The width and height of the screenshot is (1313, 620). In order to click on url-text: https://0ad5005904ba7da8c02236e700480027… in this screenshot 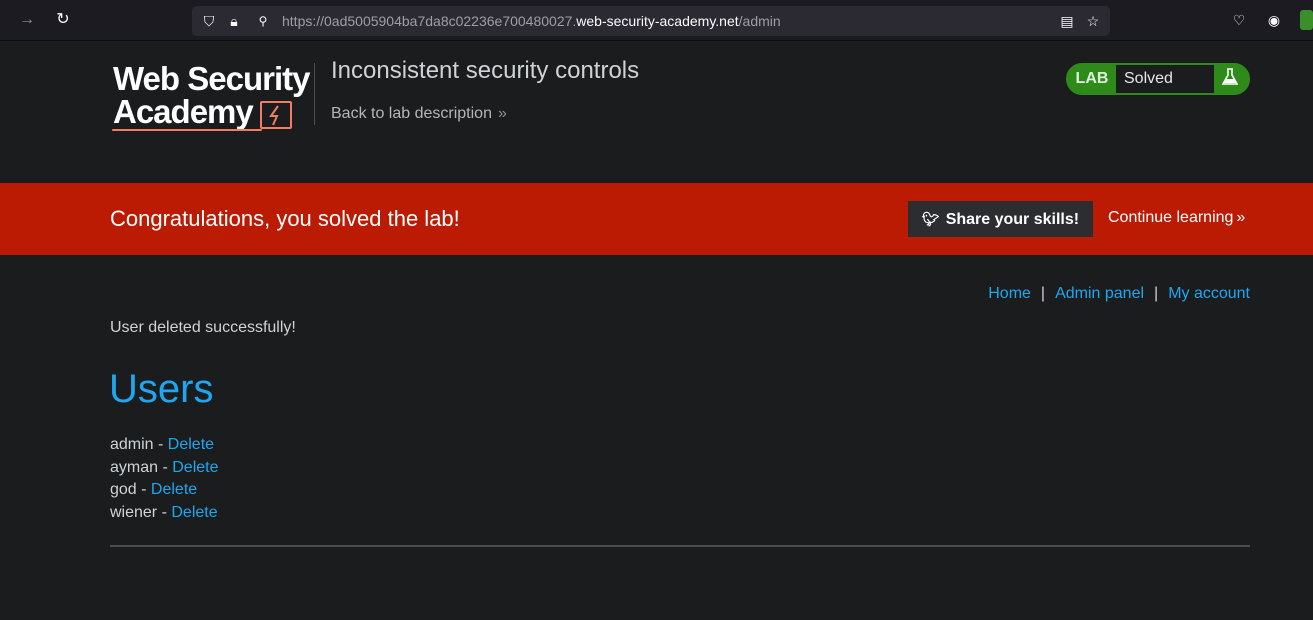, I will do `click(531, 21)`.